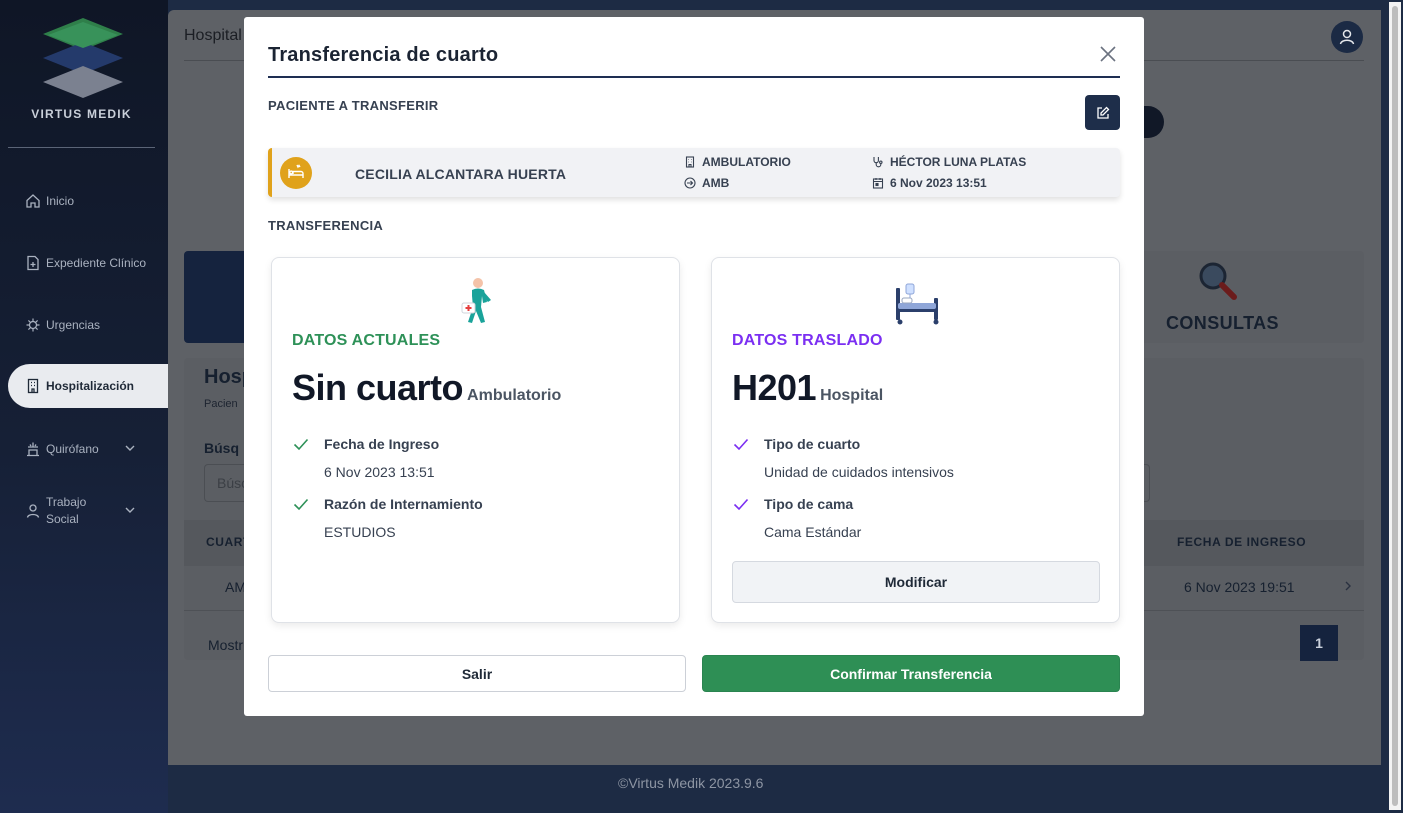 This screenshot has width=1403, height=813. I want to click on target-field-tipo-cuarto: Tipo de cuarto, so click(796, 444).